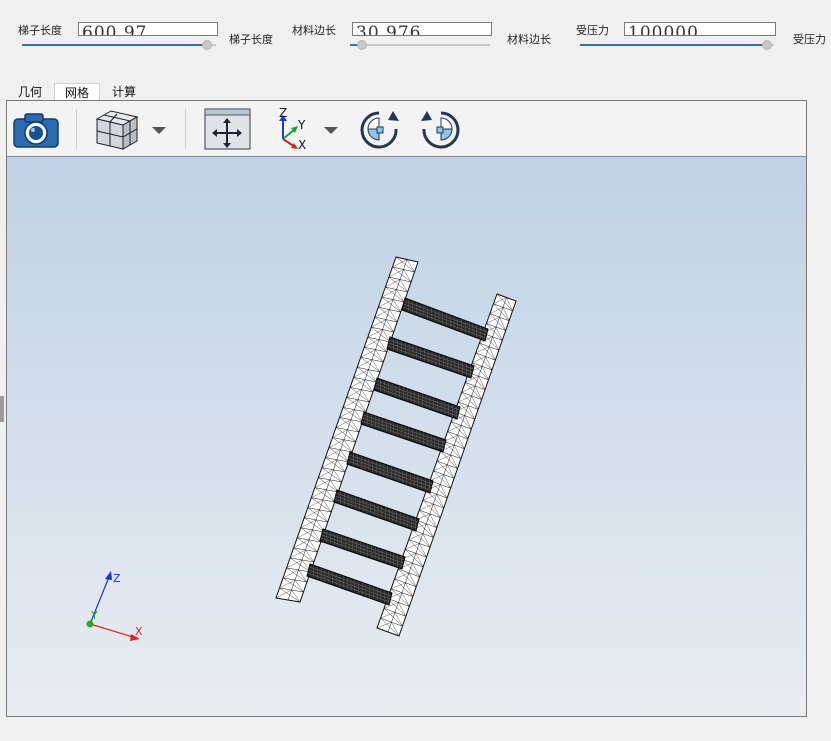 The width and height of the screenshot is (831, 741). What do you see at coordinates (529, 39) in the screenshot?
I see `material-side-caption: 材料边长` at bounding box center [529, 39].